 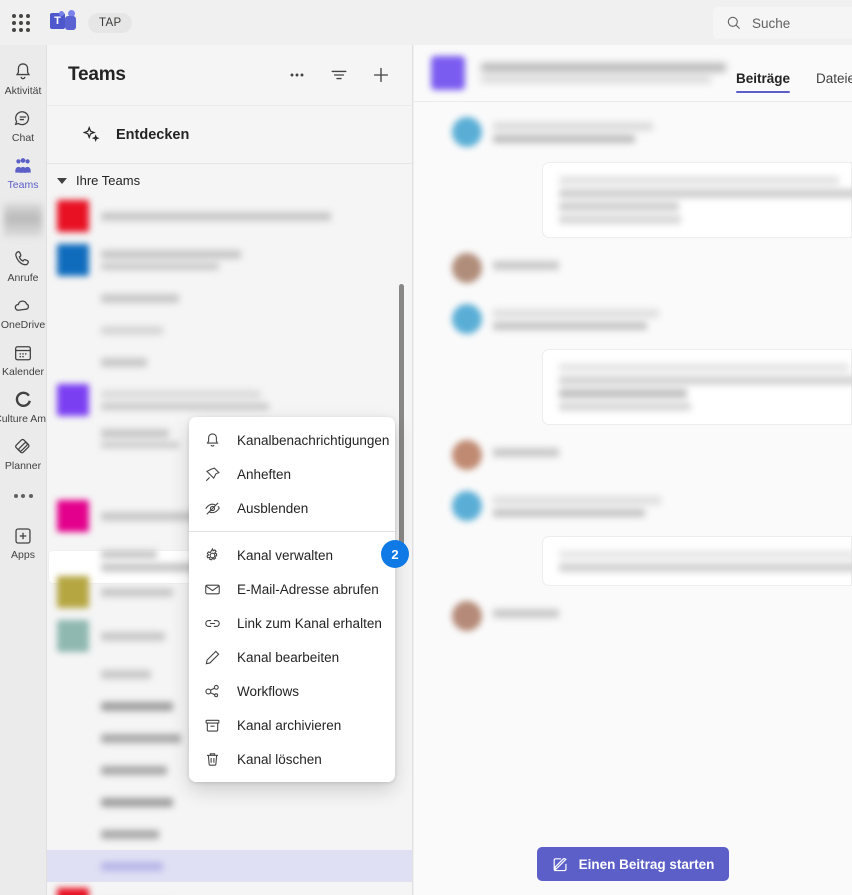 What do you see at coordinates (23, 419) in the screenshot?
I see `sidebar-label: Culture Amp` at bounding box center [23, 419].